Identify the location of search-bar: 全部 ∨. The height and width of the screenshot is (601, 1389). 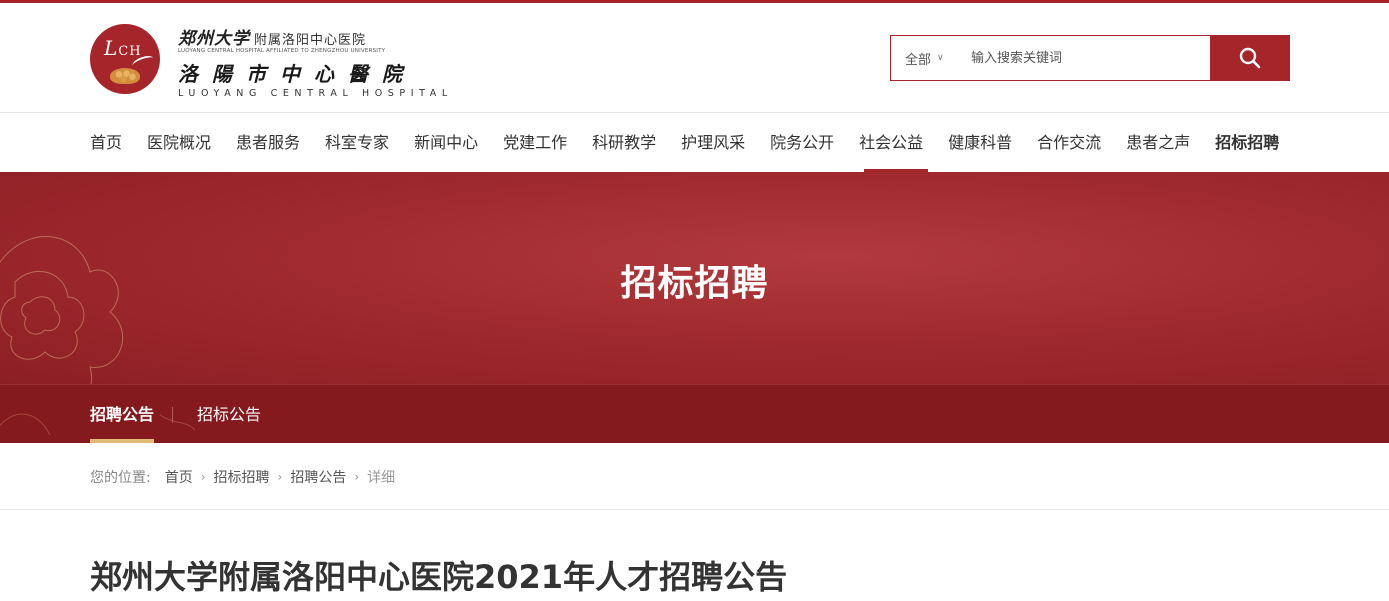
(1090, 58).